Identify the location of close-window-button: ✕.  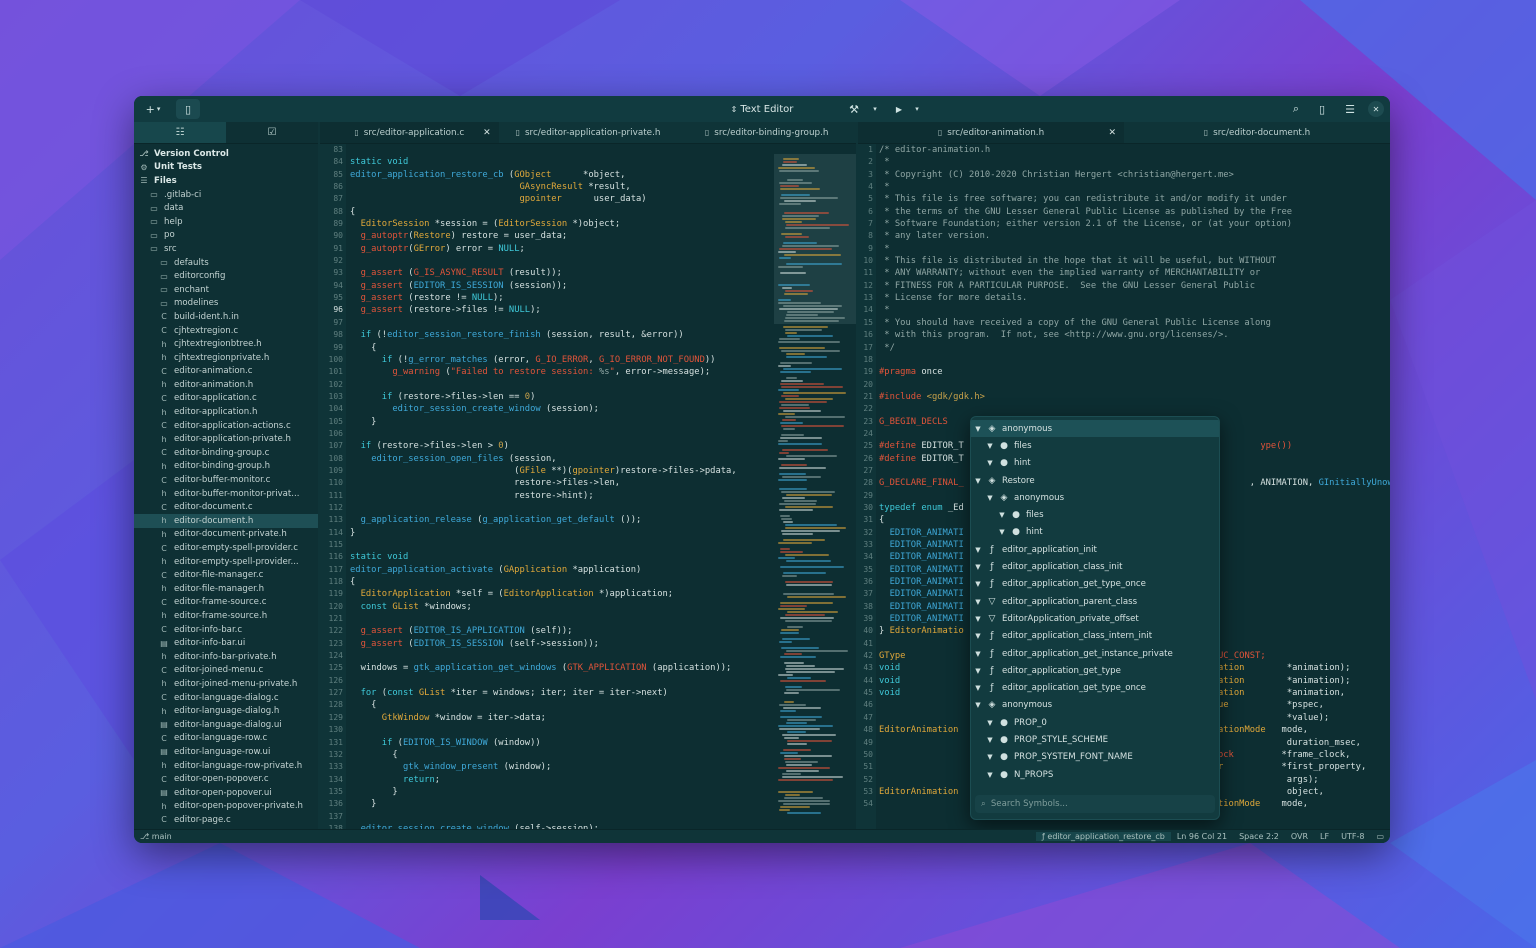
(1376, 109).